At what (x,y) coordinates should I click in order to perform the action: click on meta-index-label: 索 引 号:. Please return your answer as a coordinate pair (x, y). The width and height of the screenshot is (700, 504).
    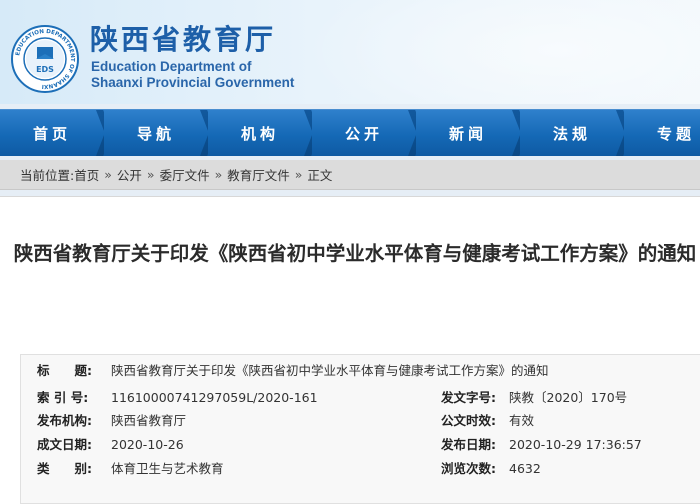
    Looking at the image, I should click on (63, 397).